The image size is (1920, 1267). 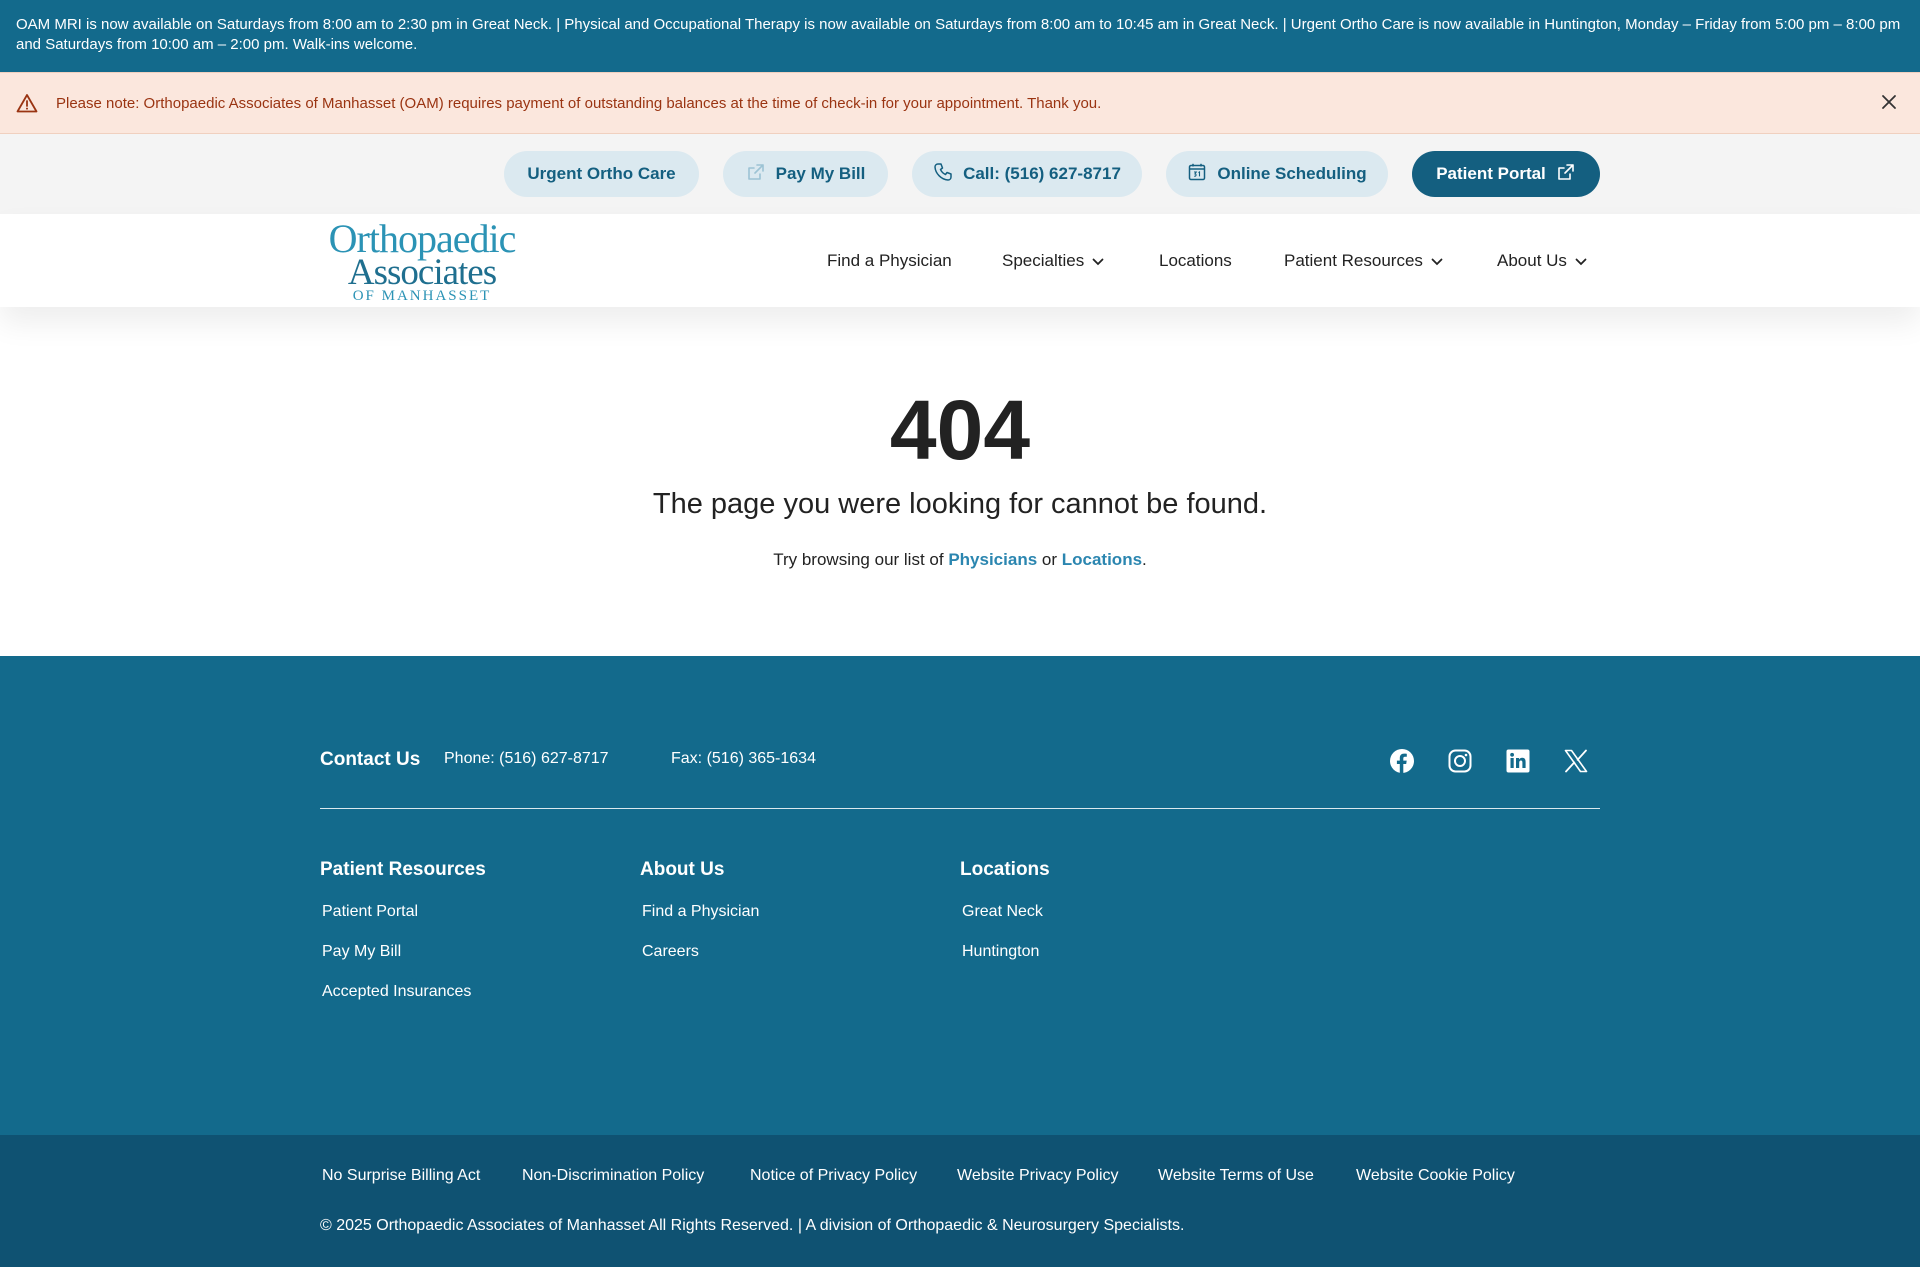 What do you see at coordinates (526, 759) in the screenshot?
I see `footer-phone: Phone: (516) 627-8717` at bounding box center [526, 759].